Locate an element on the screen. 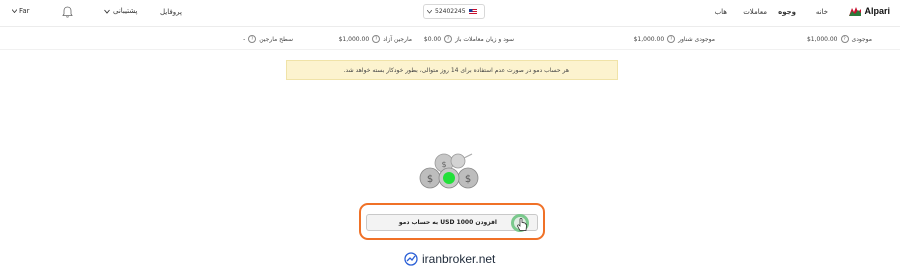 The height and width of the screenshot is (271, 900). metric-balance: $1,000.00 ? موجودی is located at coordinates (839, 39).